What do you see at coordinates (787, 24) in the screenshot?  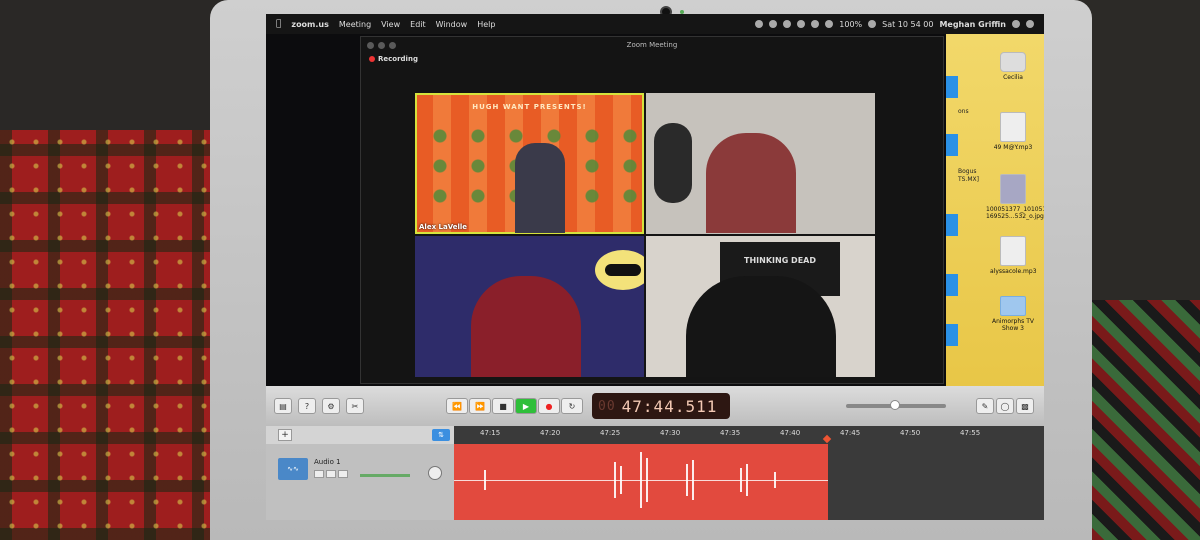 I see `time-machine-icon` at bounding box center [787, 24].